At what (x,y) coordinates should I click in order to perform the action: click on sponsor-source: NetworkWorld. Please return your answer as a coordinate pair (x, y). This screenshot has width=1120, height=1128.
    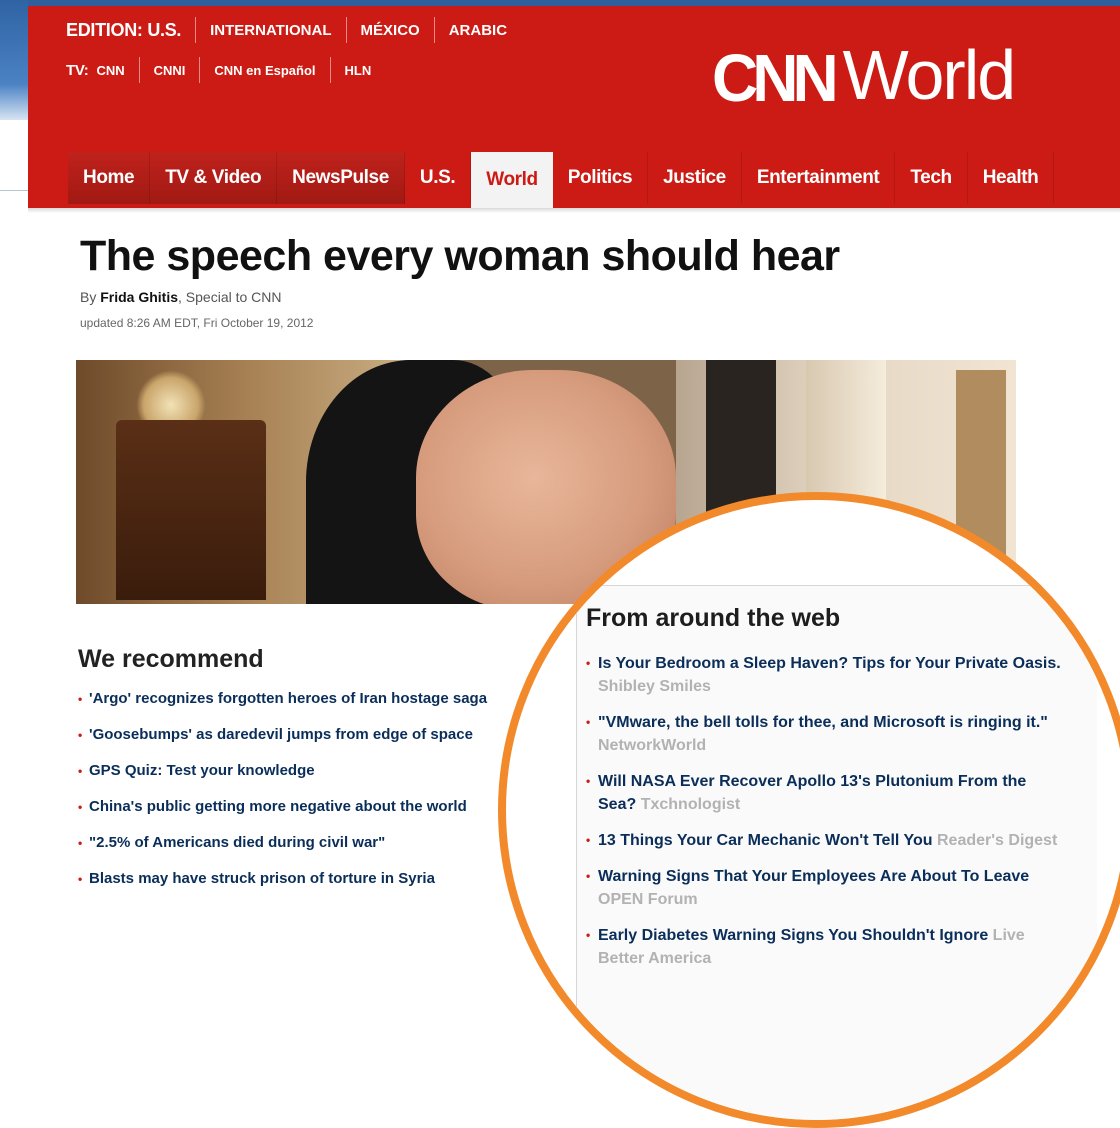
    Looking at the image, I should click on (652, 745).